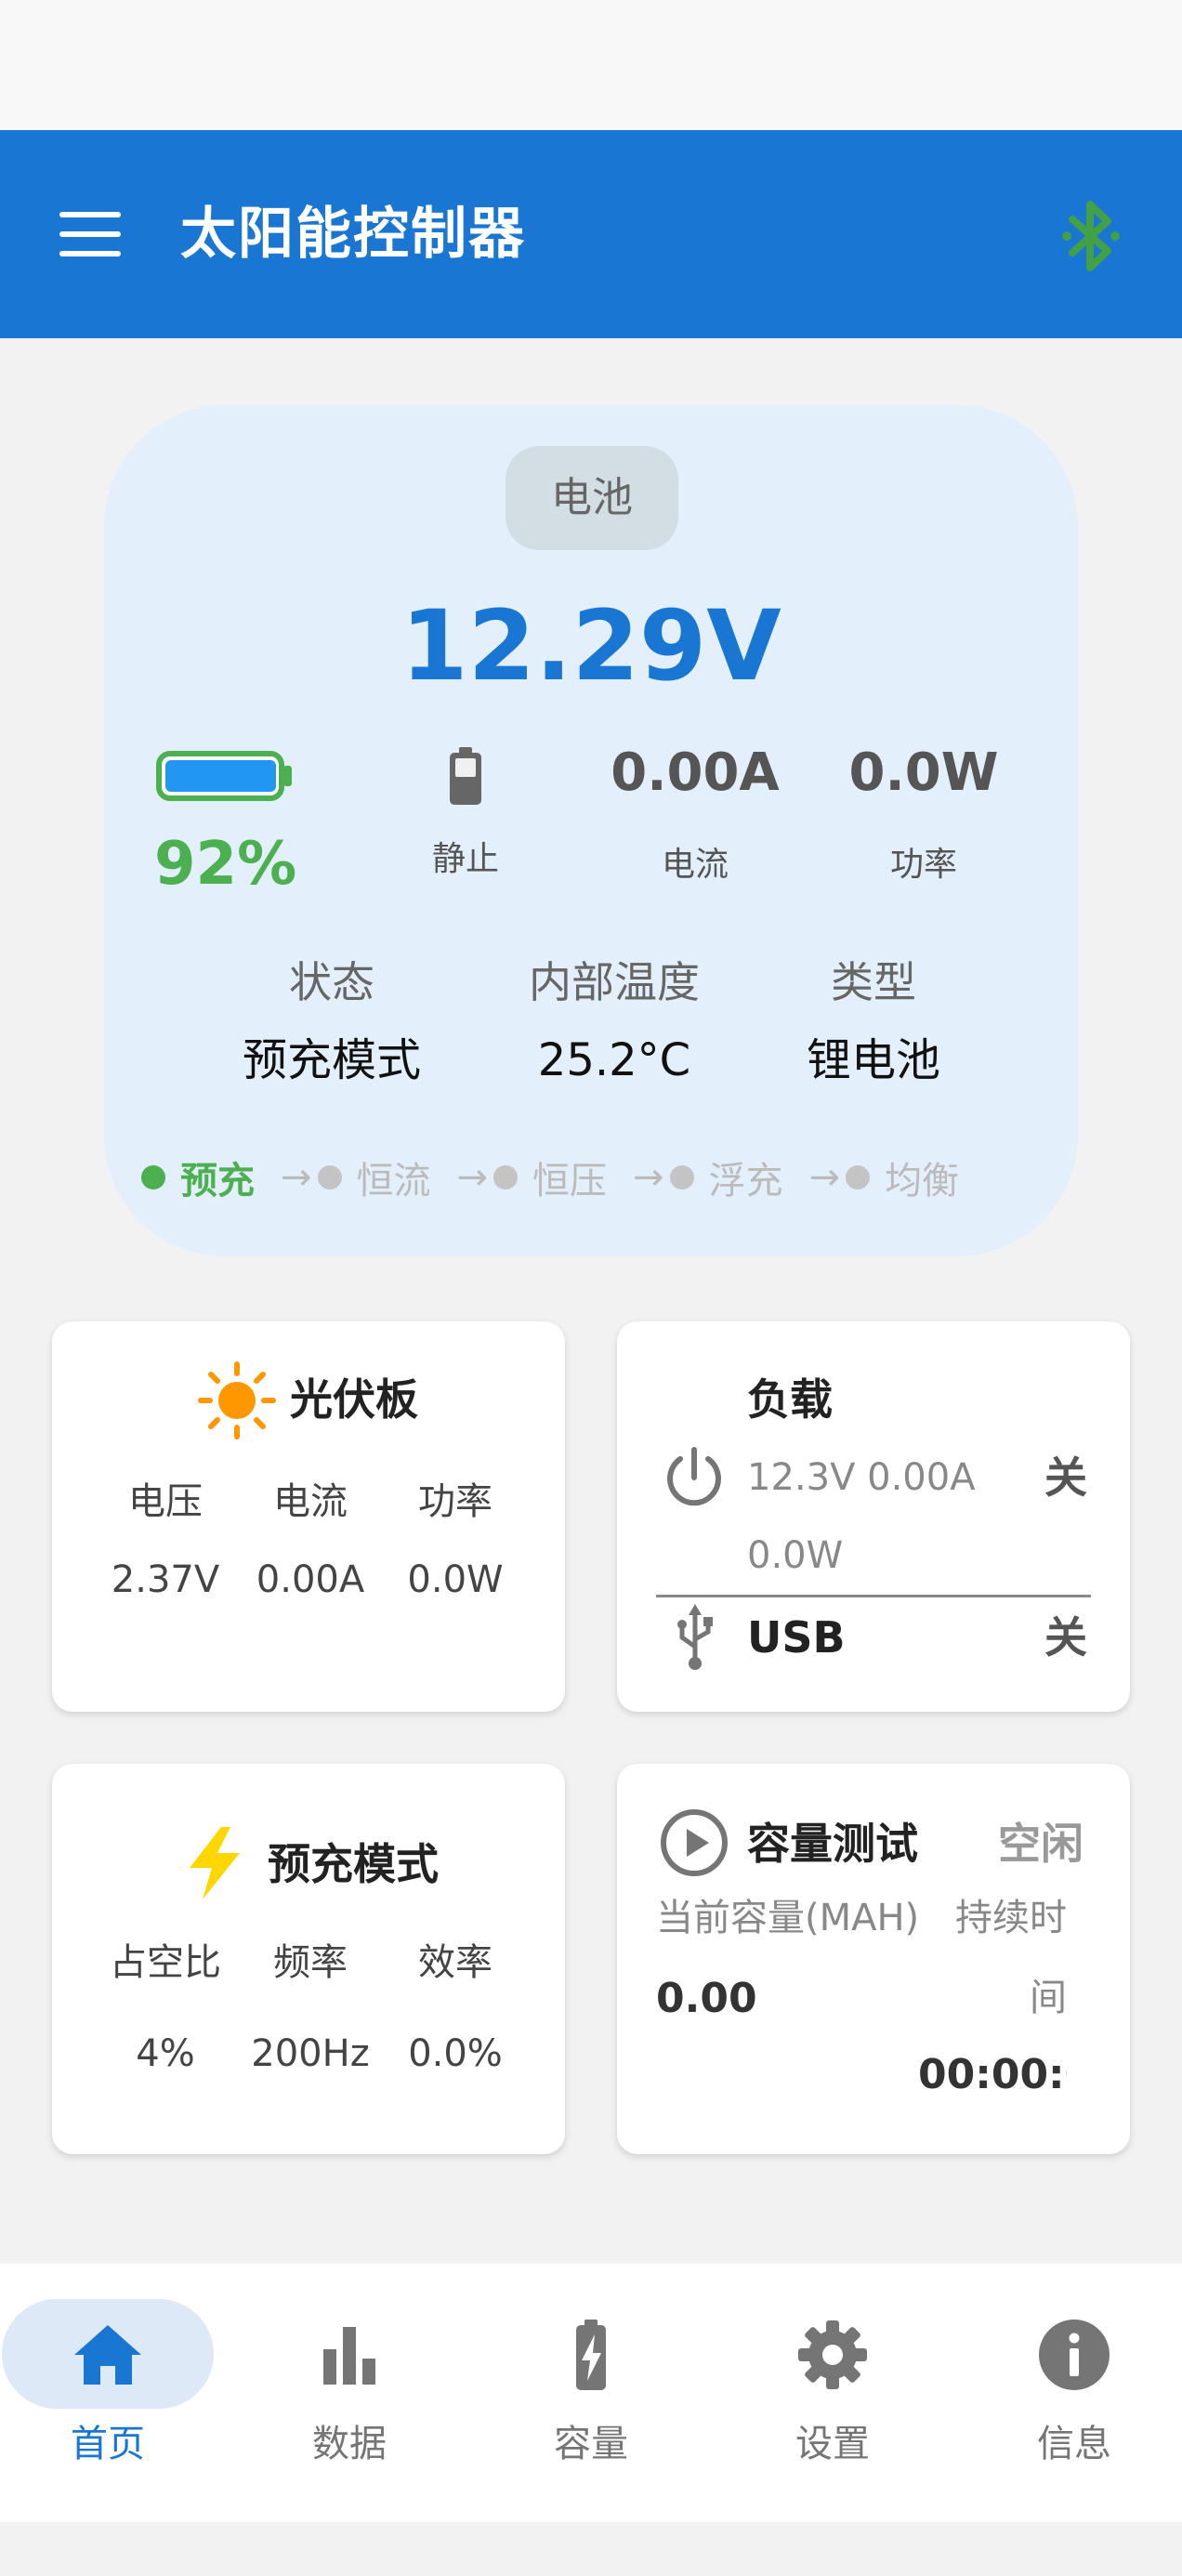  Describe the element at coordinates (923, 865) in the screenshot. I see `battery-power-label: 功率` at that location.